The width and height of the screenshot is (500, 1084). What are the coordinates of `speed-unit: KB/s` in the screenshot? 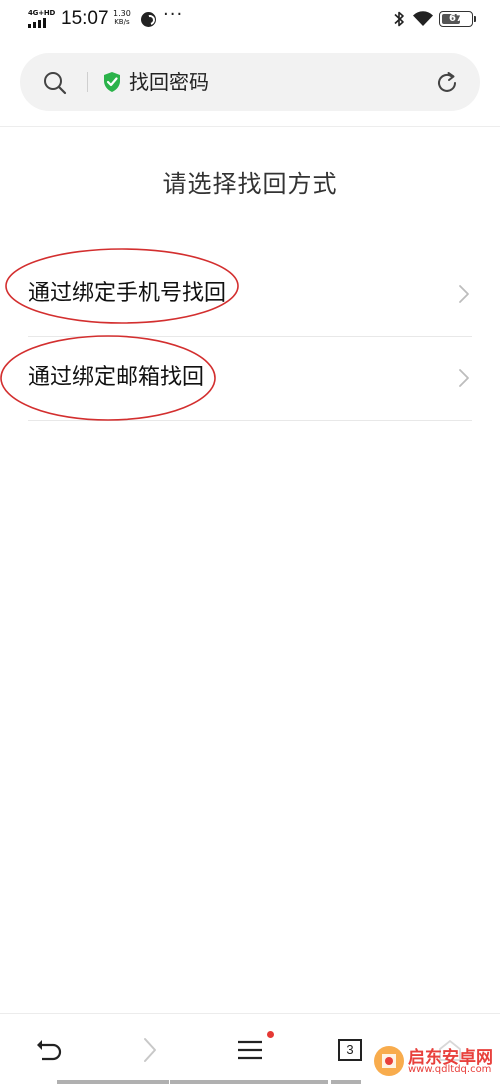 It's located at (122, 22).